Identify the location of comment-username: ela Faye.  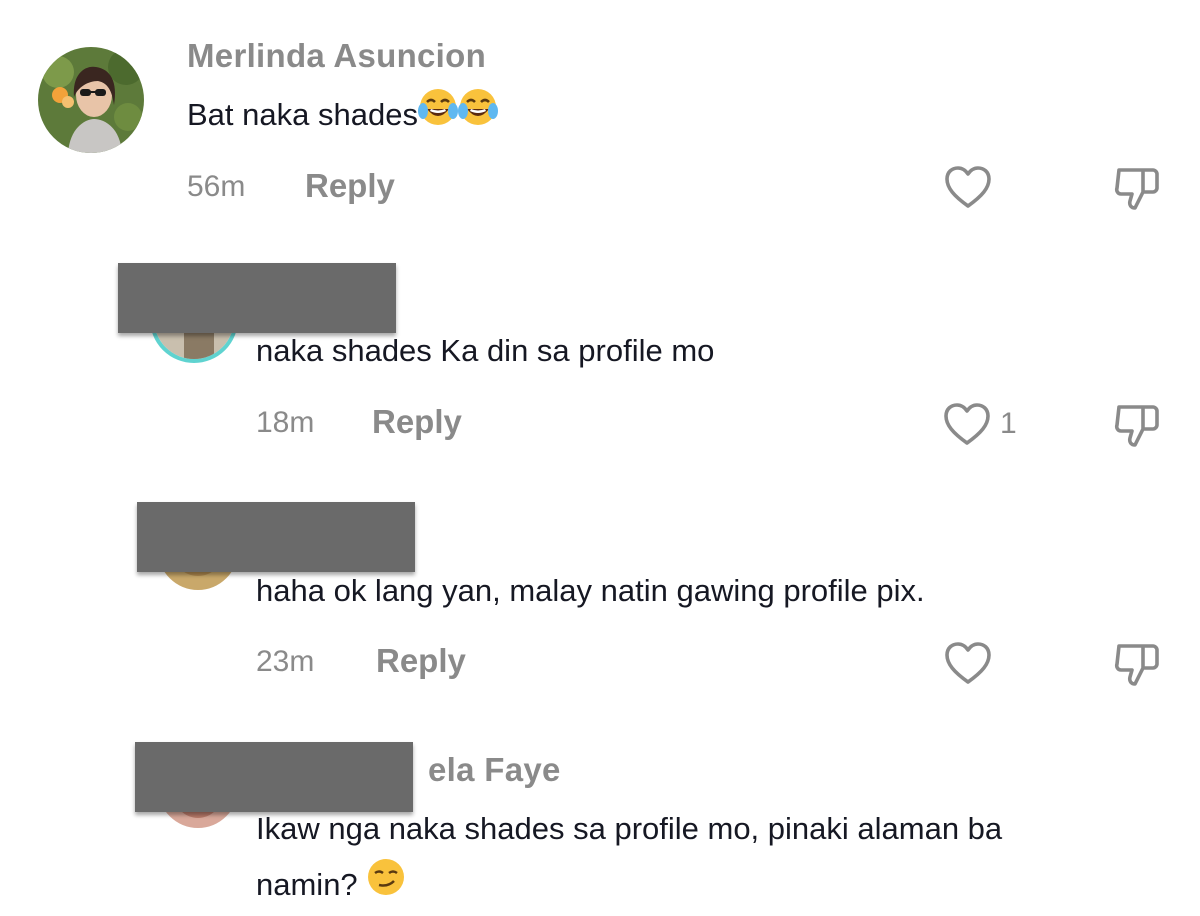
(494, 770).